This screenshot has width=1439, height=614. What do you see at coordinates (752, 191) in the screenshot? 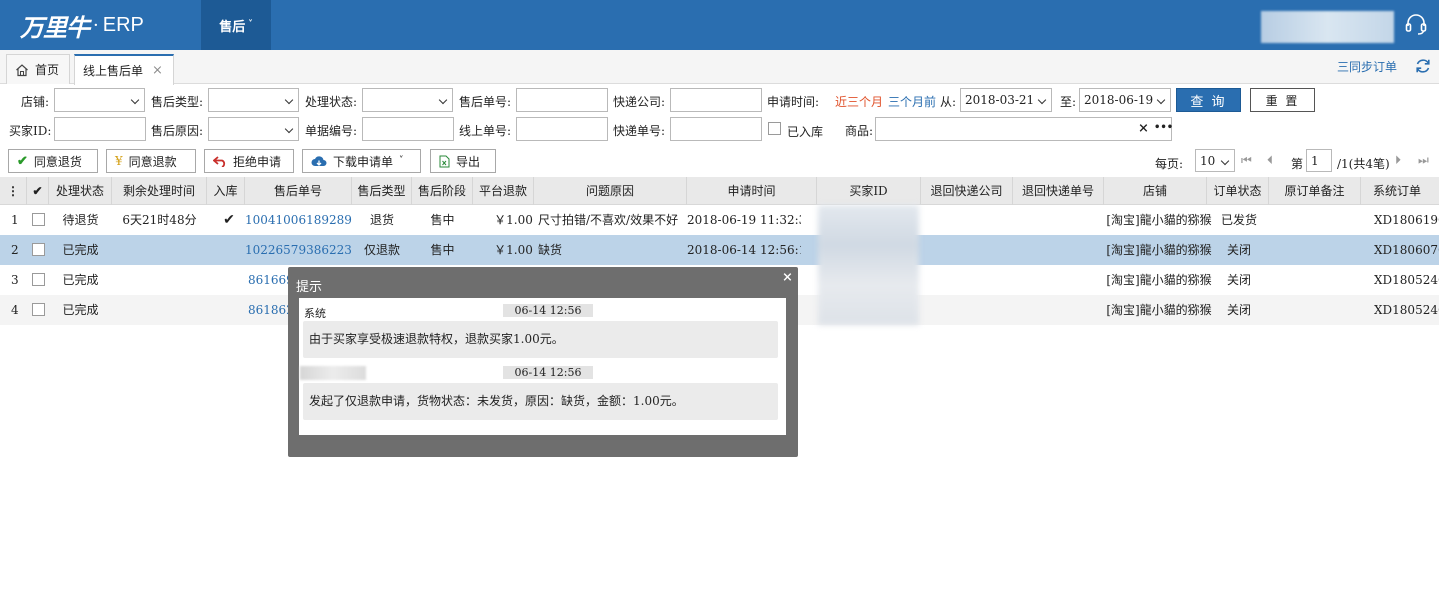
I see `col-apply-time: 申请时间` at bounding box center [752, 191].